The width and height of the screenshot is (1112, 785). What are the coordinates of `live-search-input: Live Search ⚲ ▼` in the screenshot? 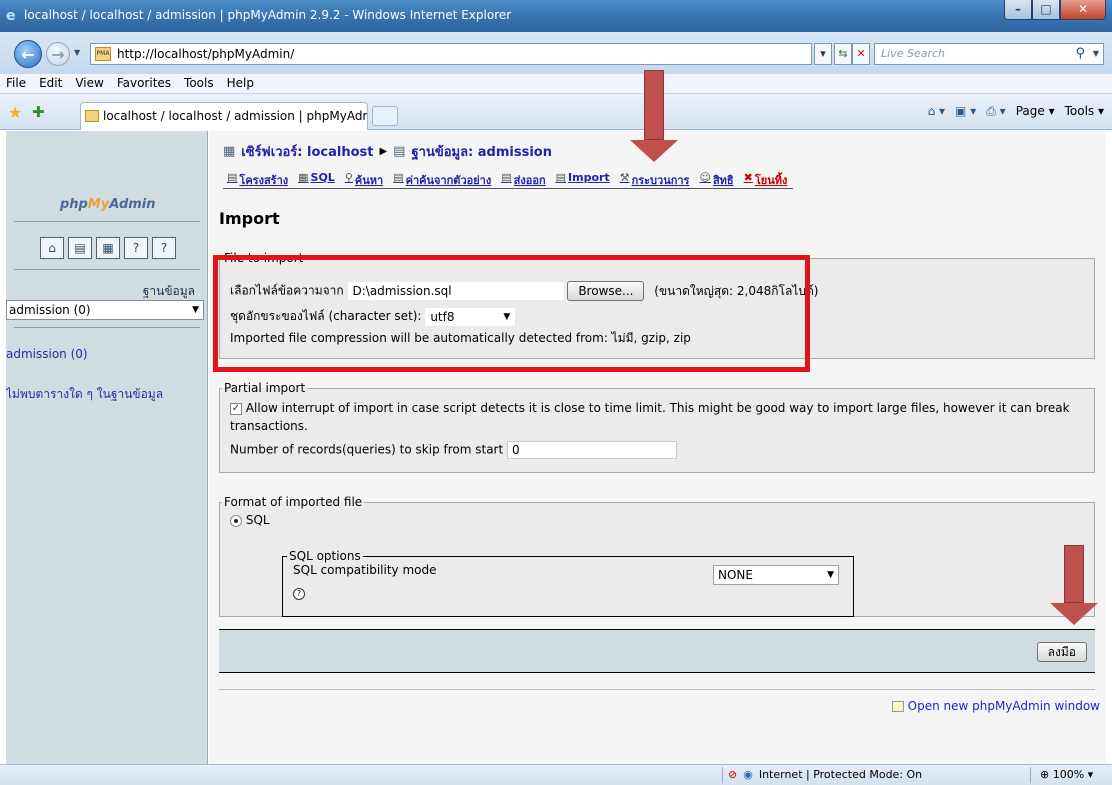 It's located at (989, 54).